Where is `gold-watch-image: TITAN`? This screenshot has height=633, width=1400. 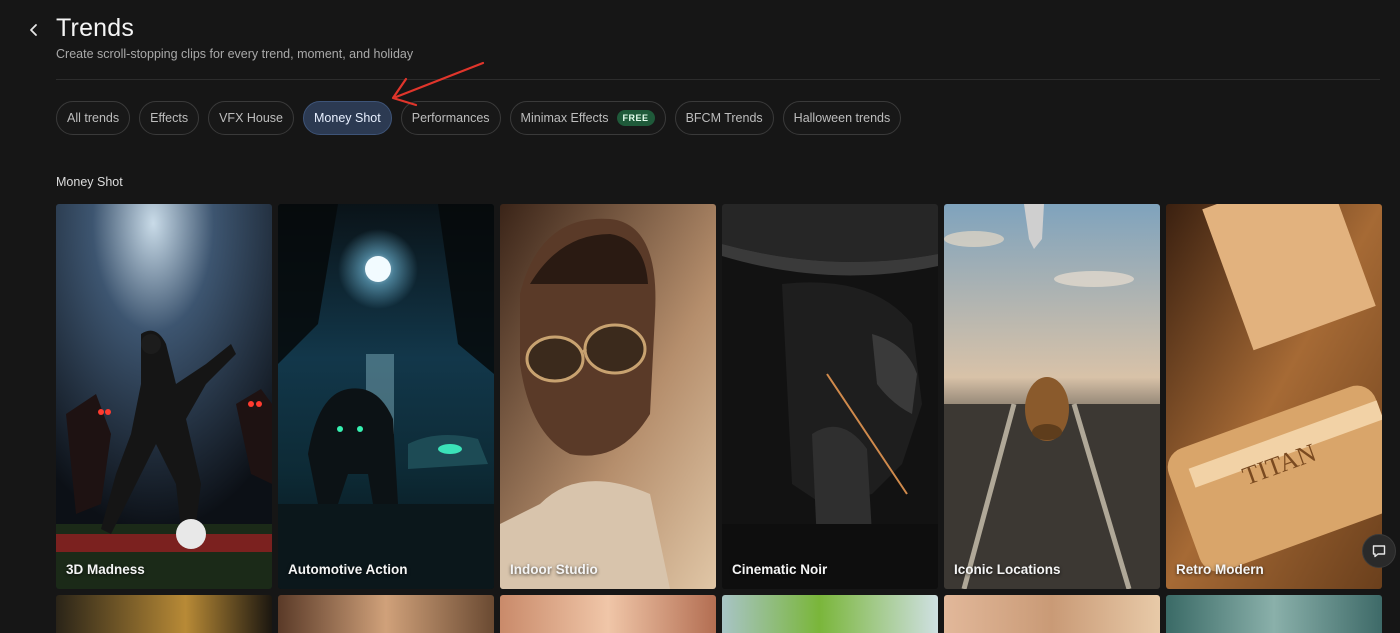 gold-watch-image: TITAN is located at coordinates (1274, 396).